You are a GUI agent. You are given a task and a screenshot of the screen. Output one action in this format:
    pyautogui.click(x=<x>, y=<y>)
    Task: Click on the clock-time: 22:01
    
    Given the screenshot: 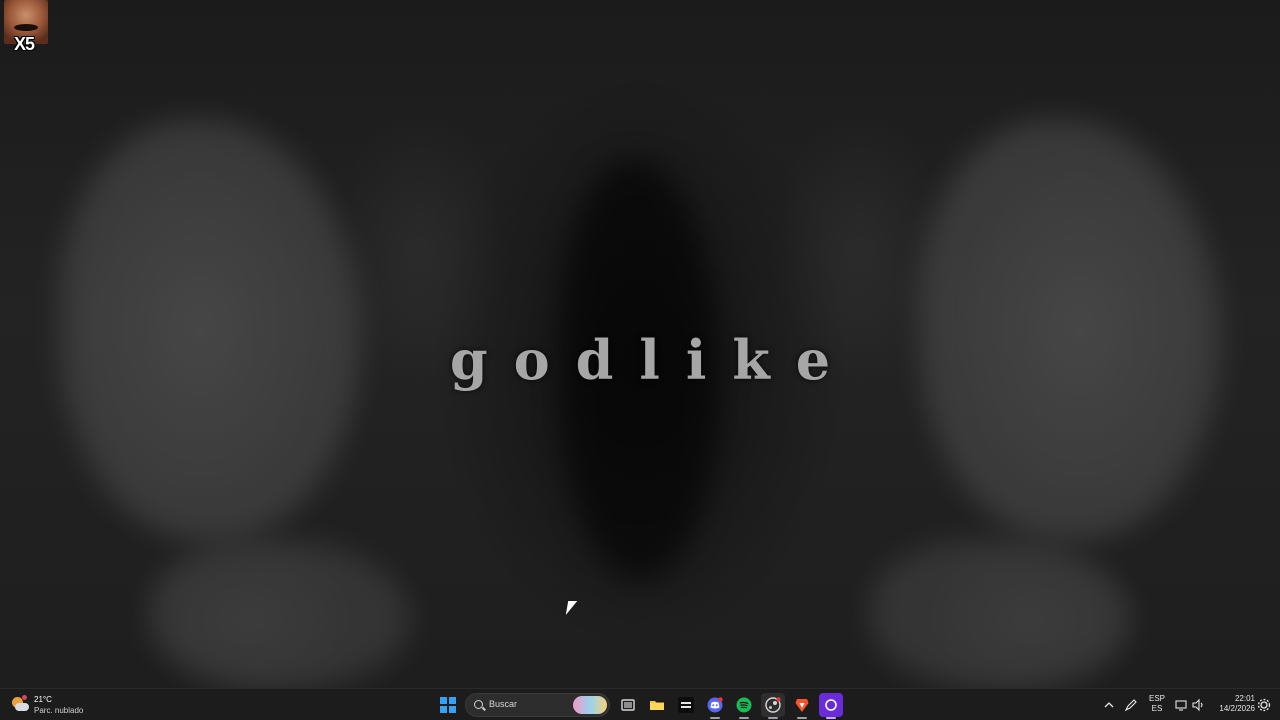 What is the action you would take?
    pyautogui.click(x=1244, y=698)
    